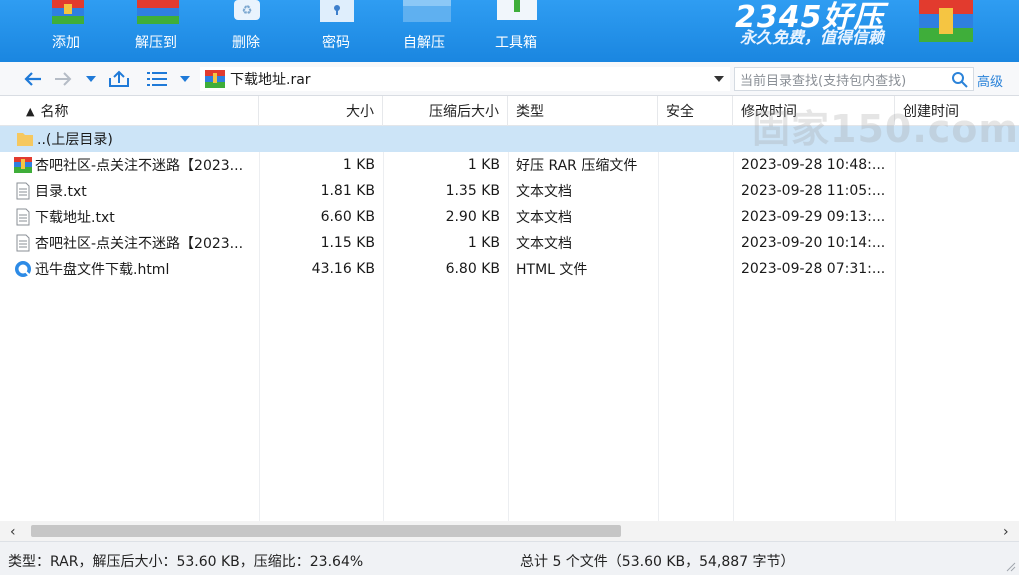 The image size is (1019, 575). I want to click on back-button, so click(33, 79).